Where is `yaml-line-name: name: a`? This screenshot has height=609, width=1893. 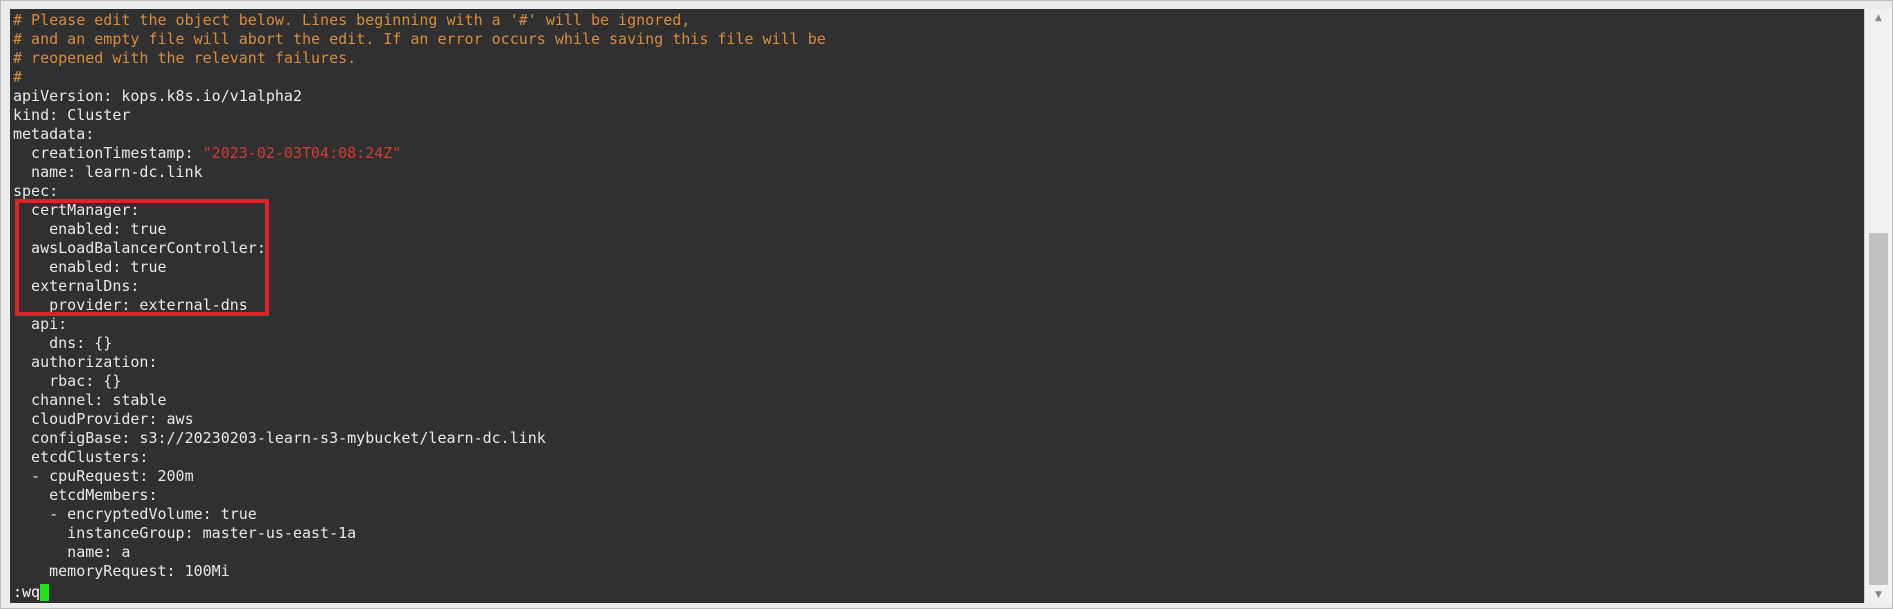
yaml-line-name: name: a is located at coordinates (419, 552).